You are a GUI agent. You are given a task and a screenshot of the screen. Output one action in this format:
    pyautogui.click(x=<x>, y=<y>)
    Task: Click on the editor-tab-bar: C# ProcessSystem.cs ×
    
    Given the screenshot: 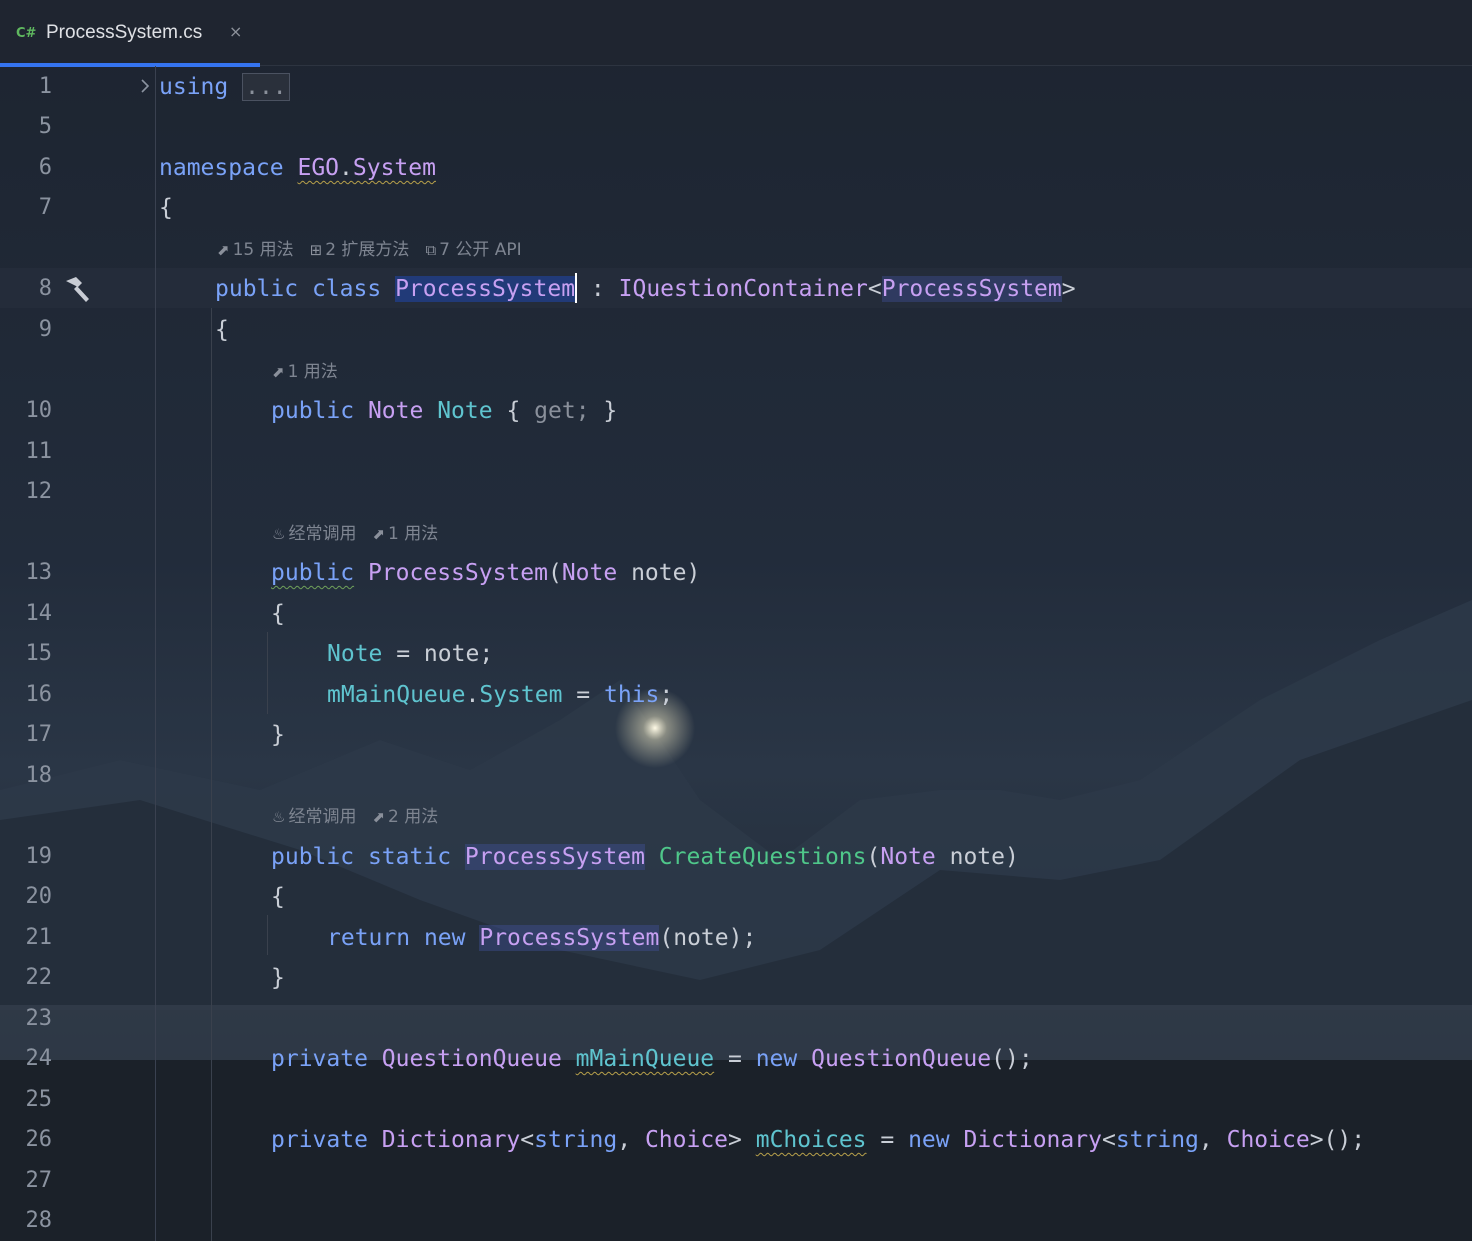 What is the action you would take?
    pyautogui.click(x=736, y=33)
    